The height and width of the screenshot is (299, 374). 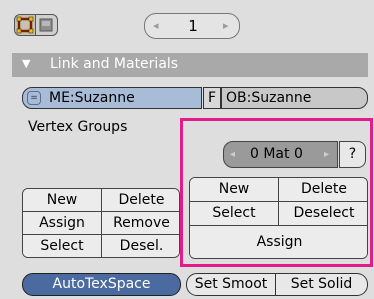 What do you see at coordinates (190, 65) in the screenshot?
I see `panel-header: ▼ Link and Materials` at bounding box center [190, 65].